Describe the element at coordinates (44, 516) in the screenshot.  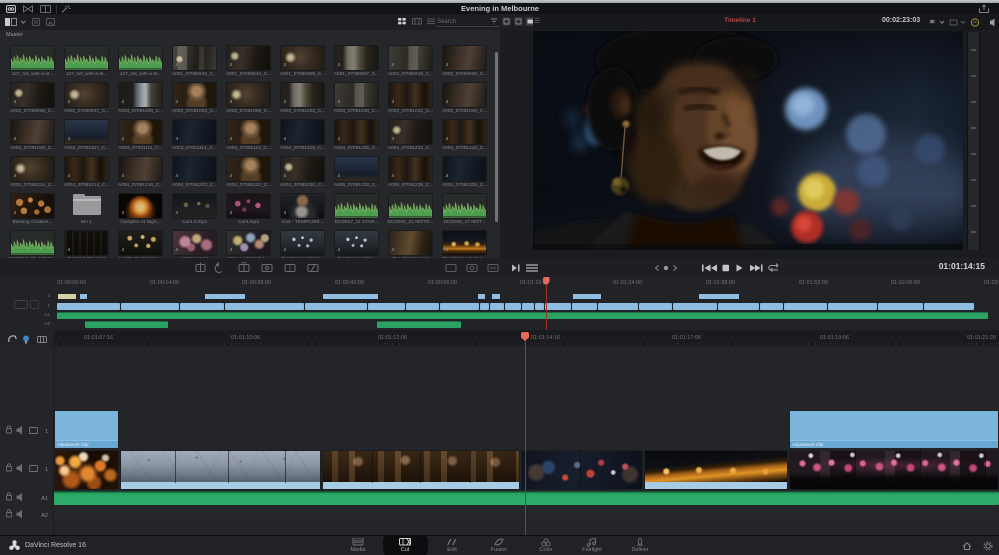
I see `svg-text: A2` at that location.